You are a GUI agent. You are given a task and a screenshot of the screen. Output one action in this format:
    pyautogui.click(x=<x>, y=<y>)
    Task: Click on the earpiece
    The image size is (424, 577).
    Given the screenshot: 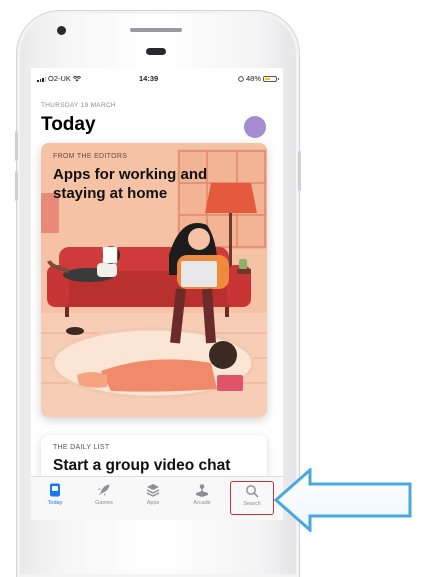 What is the action you would take?
    pyautogui.click(x=156, y=51)
    